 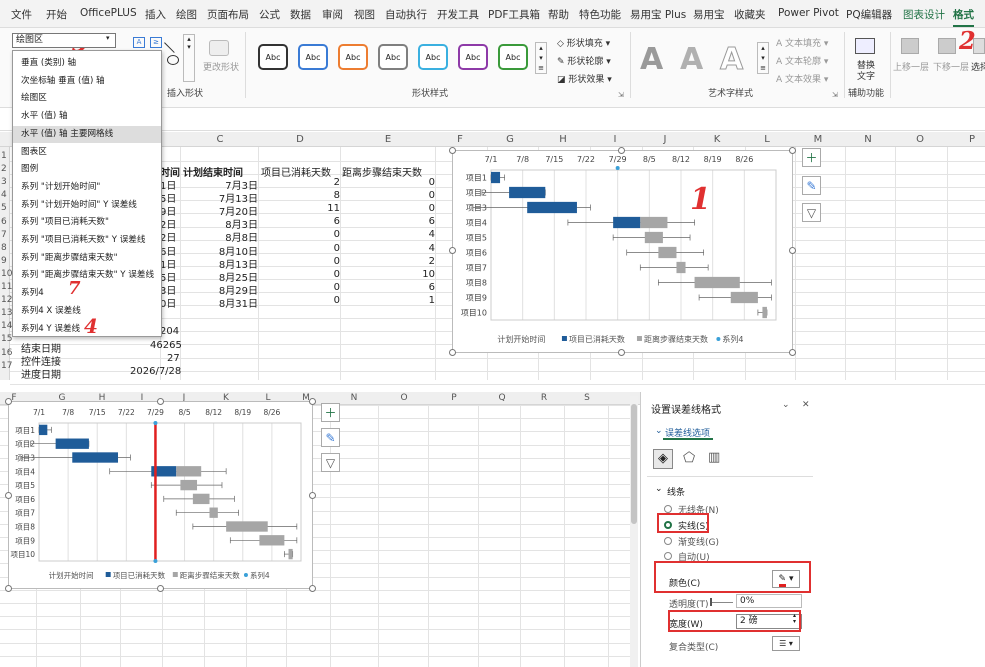 I want to click on col-header-k: K, so click(x=717, y=139).